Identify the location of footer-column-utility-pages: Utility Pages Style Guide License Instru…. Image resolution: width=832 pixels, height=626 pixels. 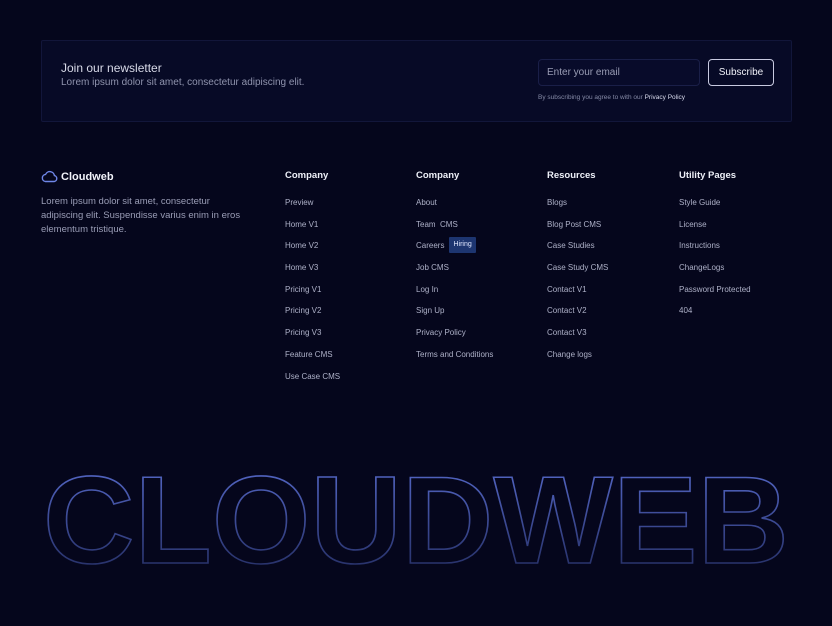
(715, 249).